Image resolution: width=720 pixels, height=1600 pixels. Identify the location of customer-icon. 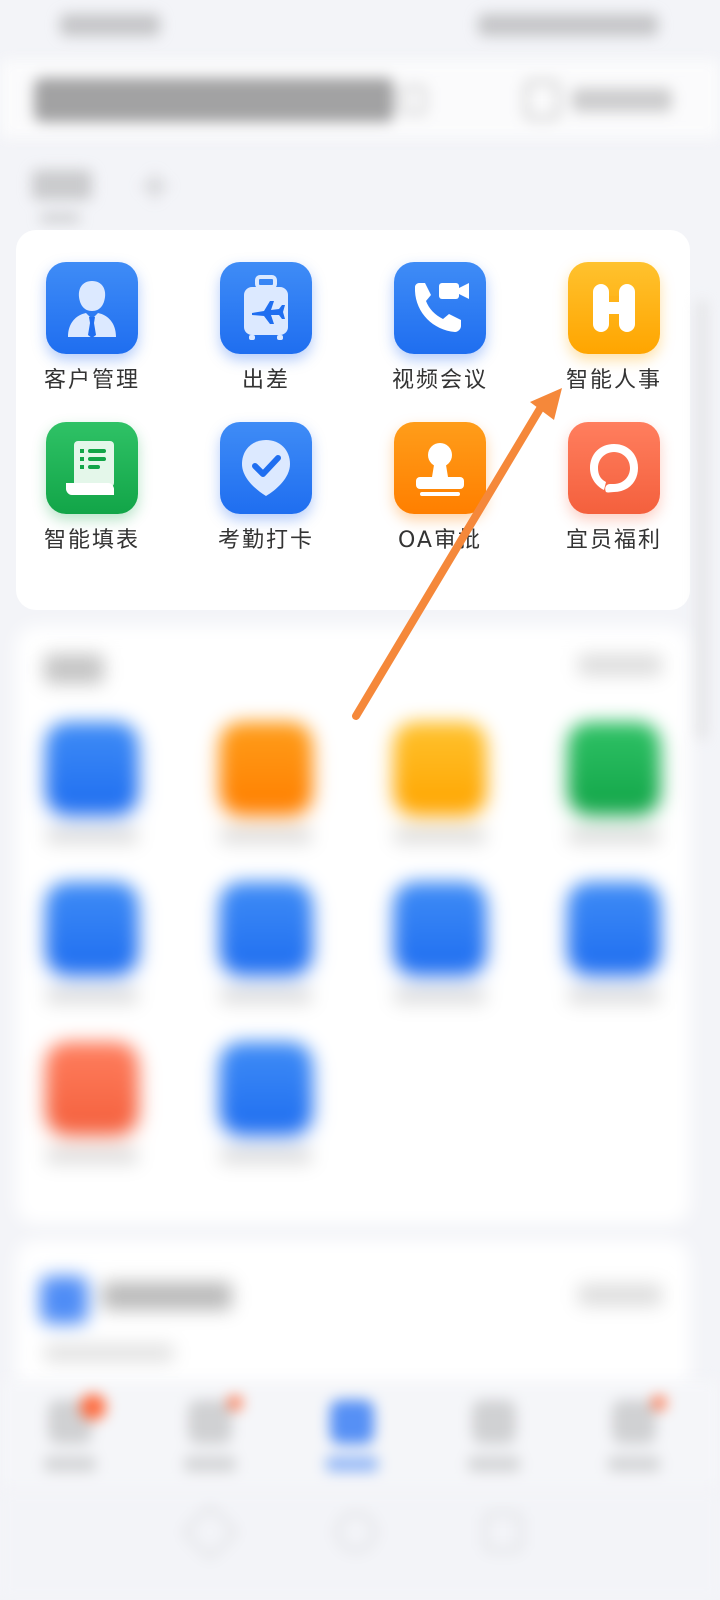
(92, 308).